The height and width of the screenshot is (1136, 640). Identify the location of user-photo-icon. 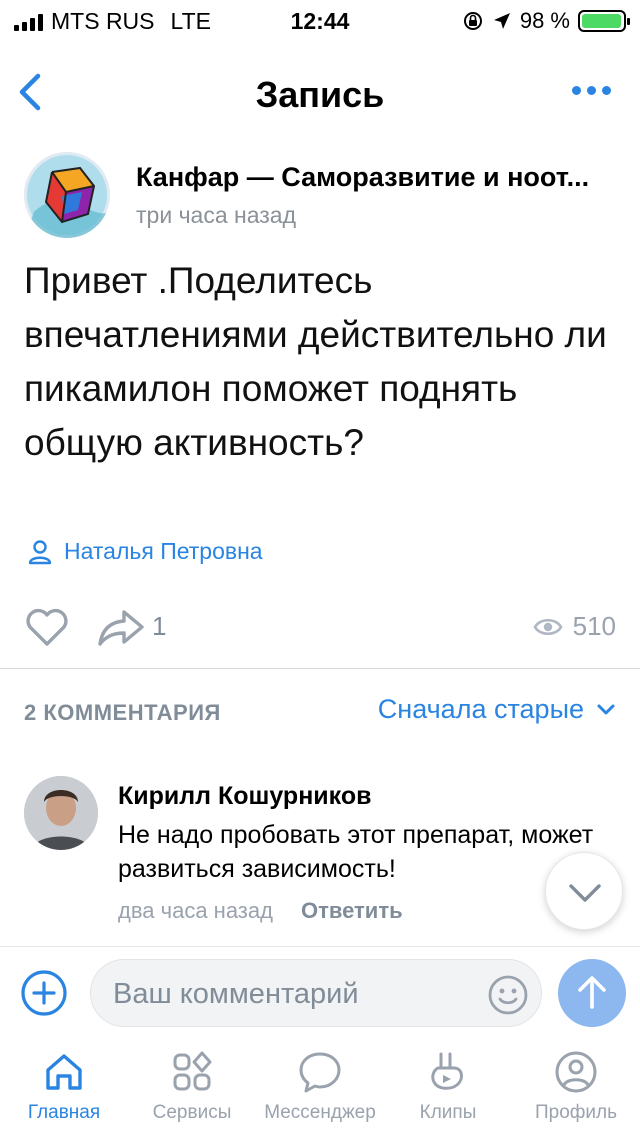
(61, 813).